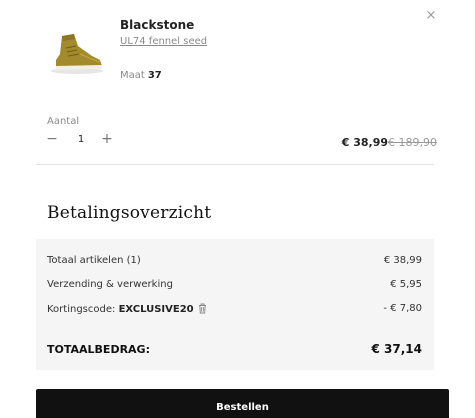 Image resolution: width=475 pixels, height=418 pixels. What do you see at coordinates (81, 139) in the screenshot?
I see `quantity-value: 1` at bounding box center [81, 139].